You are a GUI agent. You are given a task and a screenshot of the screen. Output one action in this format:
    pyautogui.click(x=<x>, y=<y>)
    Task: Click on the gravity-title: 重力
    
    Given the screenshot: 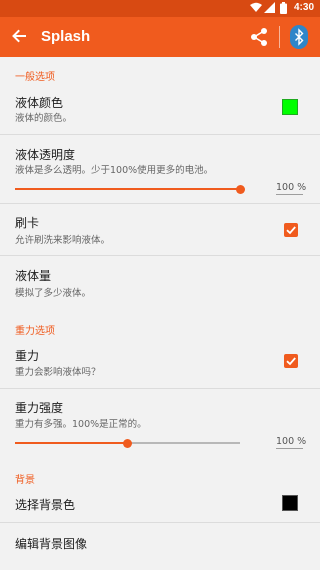 What is the action you would take?
    pyautogui.click(x=27, y=356)
    